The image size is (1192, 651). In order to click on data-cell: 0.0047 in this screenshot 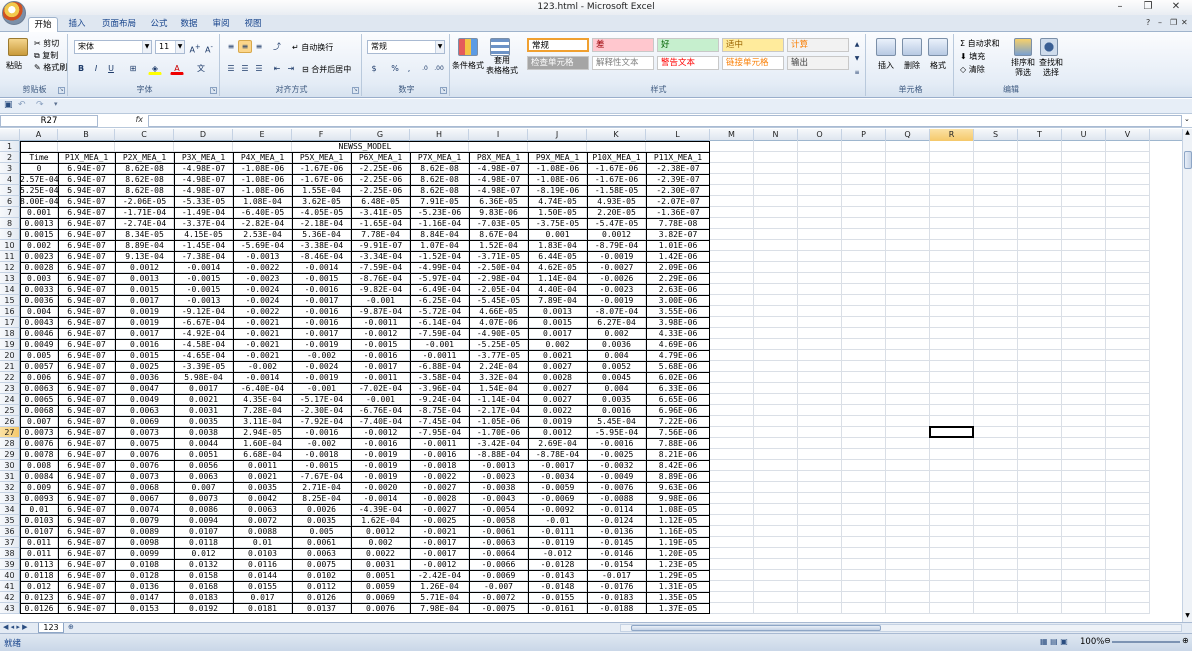, I will do `click(144, 388)`.